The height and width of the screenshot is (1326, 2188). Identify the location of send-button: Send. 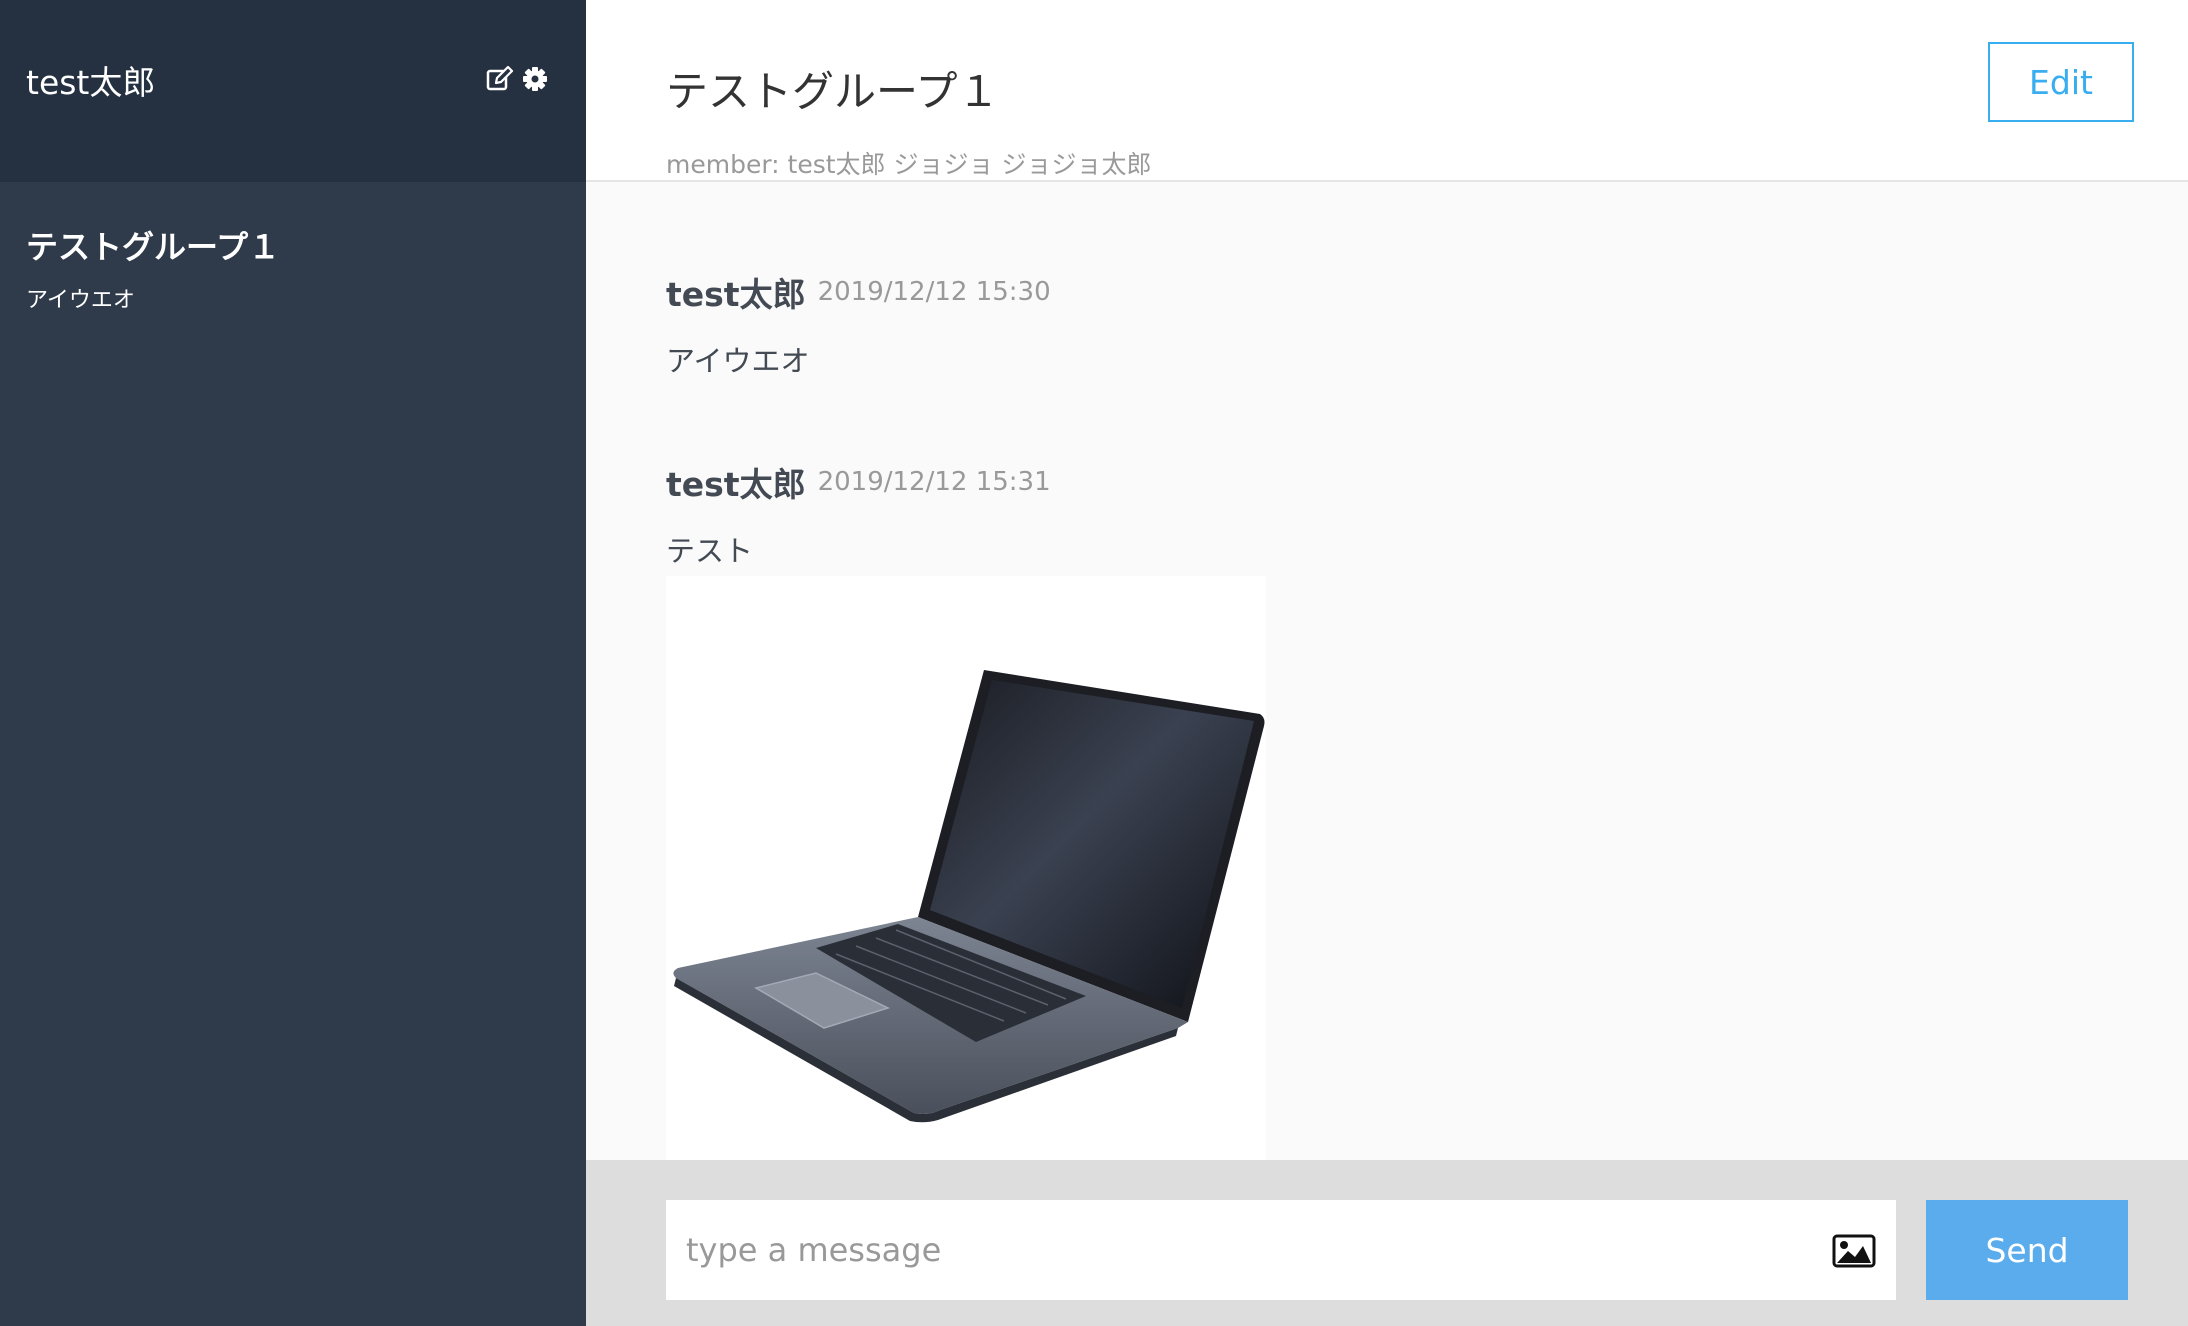
(2027, 1250).